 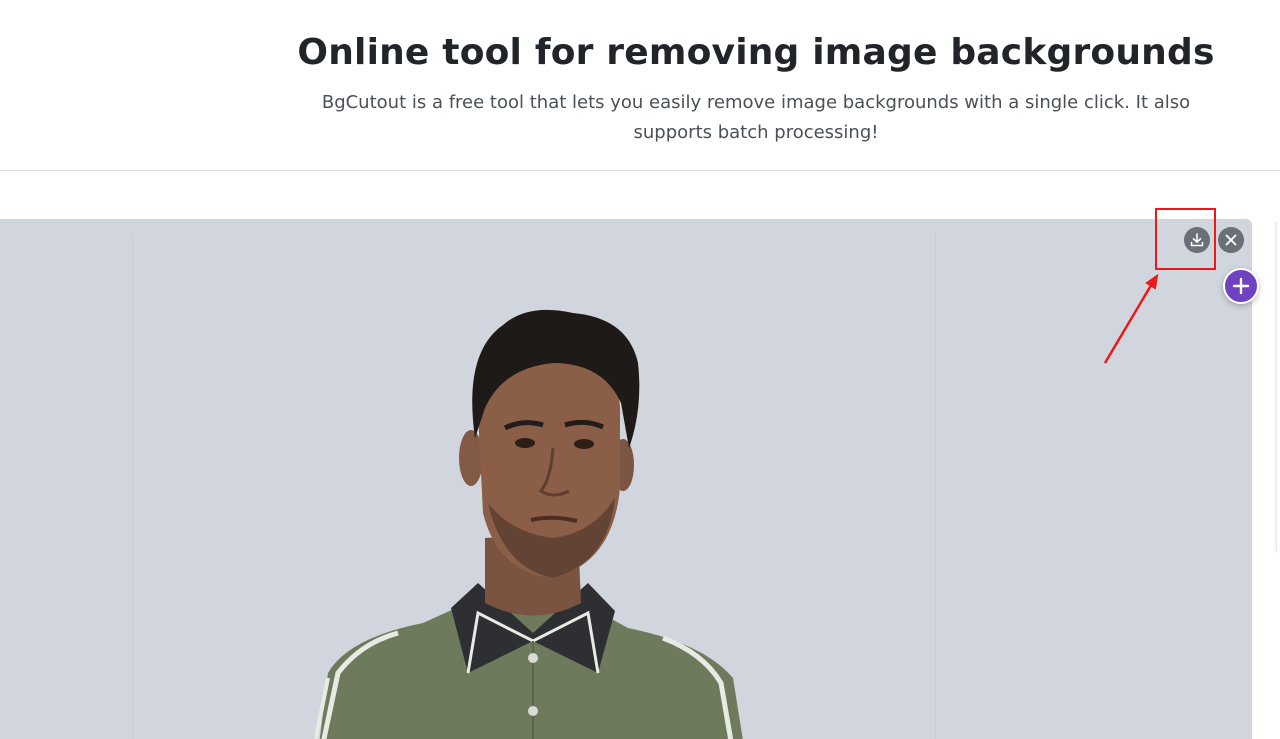 I want to click on header-divider, so click(x=640, y=170).